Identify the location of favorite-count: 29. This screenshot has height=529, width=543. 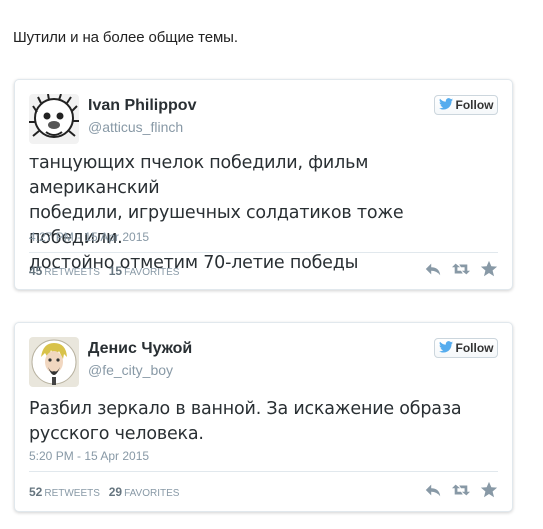
(115, 492).